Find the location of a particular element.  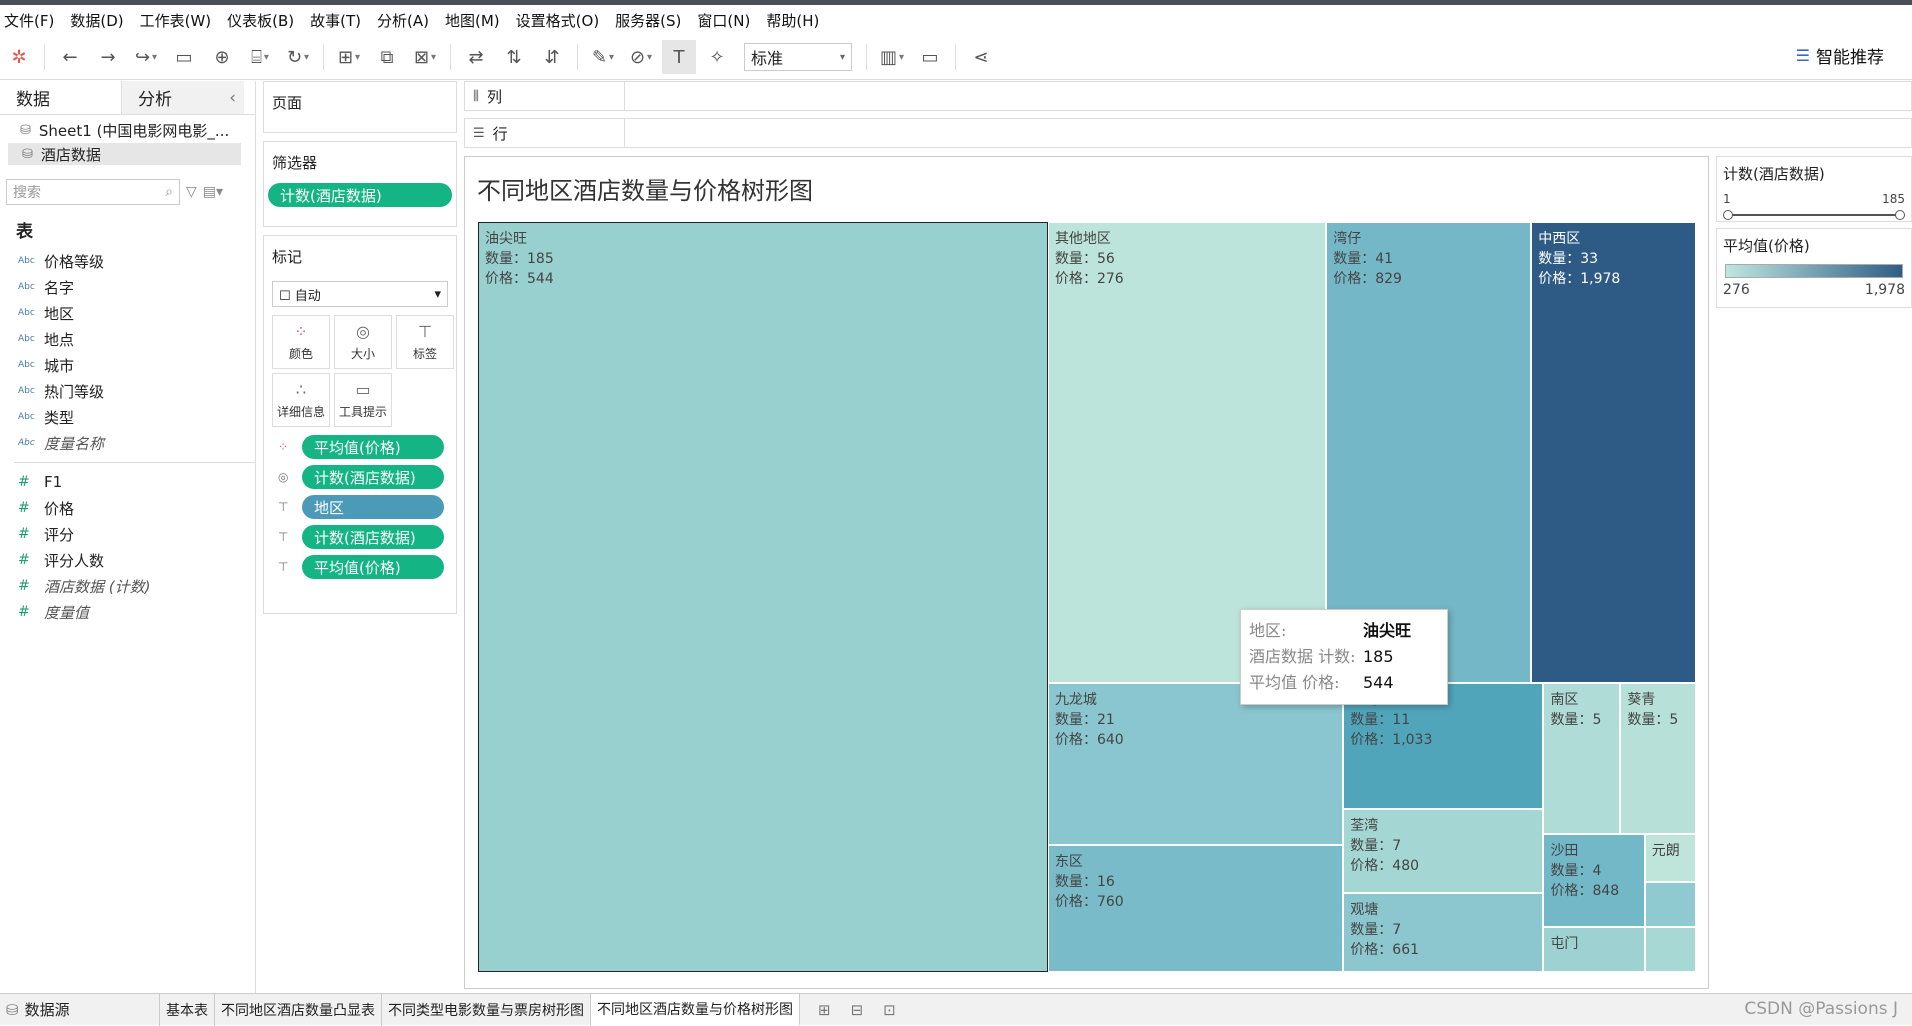

menu-analysis: 分析(A) is located at coordinates (403, 20).